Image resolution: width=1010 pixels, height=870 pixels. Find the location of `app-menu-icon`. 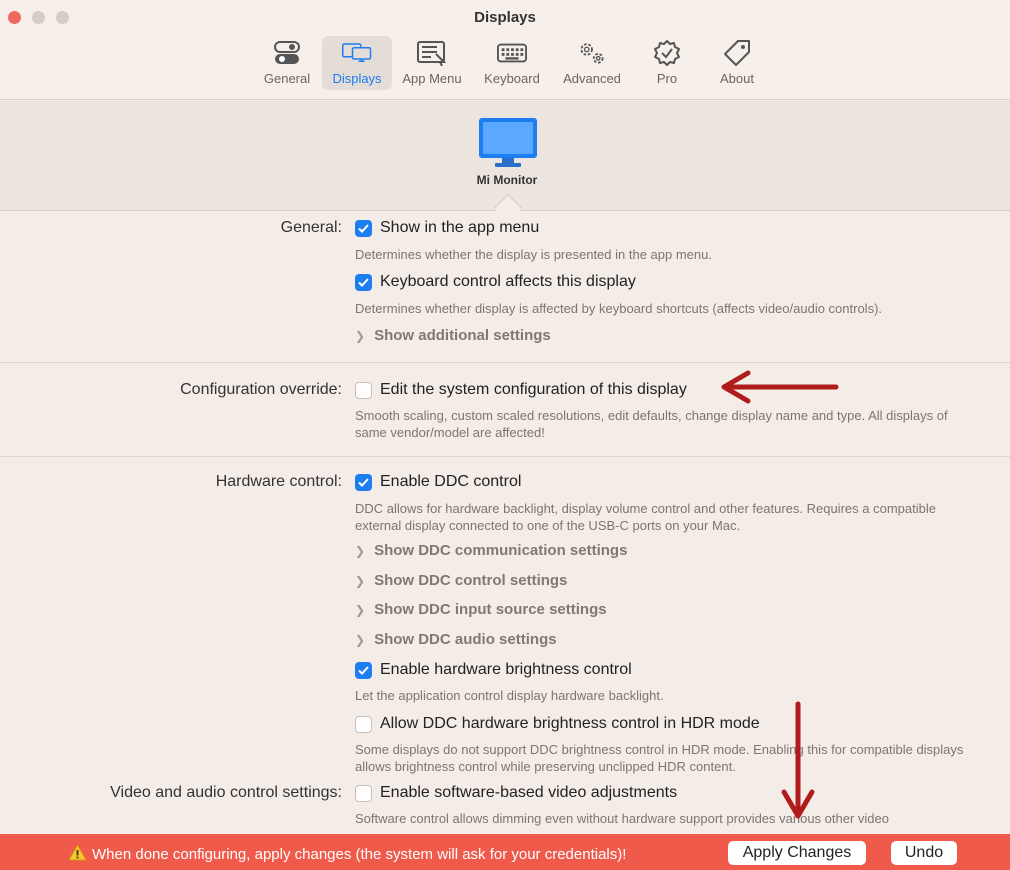

app-menu-icon is located at coordinates (432, 53).